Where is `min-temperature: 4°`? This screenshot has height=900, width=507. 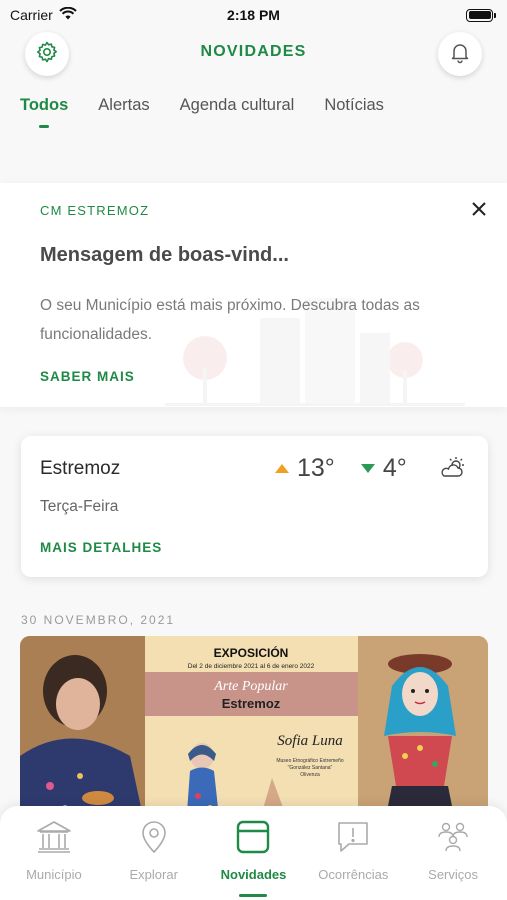
min-temperature: 4° is located at coordinates (394, 468).